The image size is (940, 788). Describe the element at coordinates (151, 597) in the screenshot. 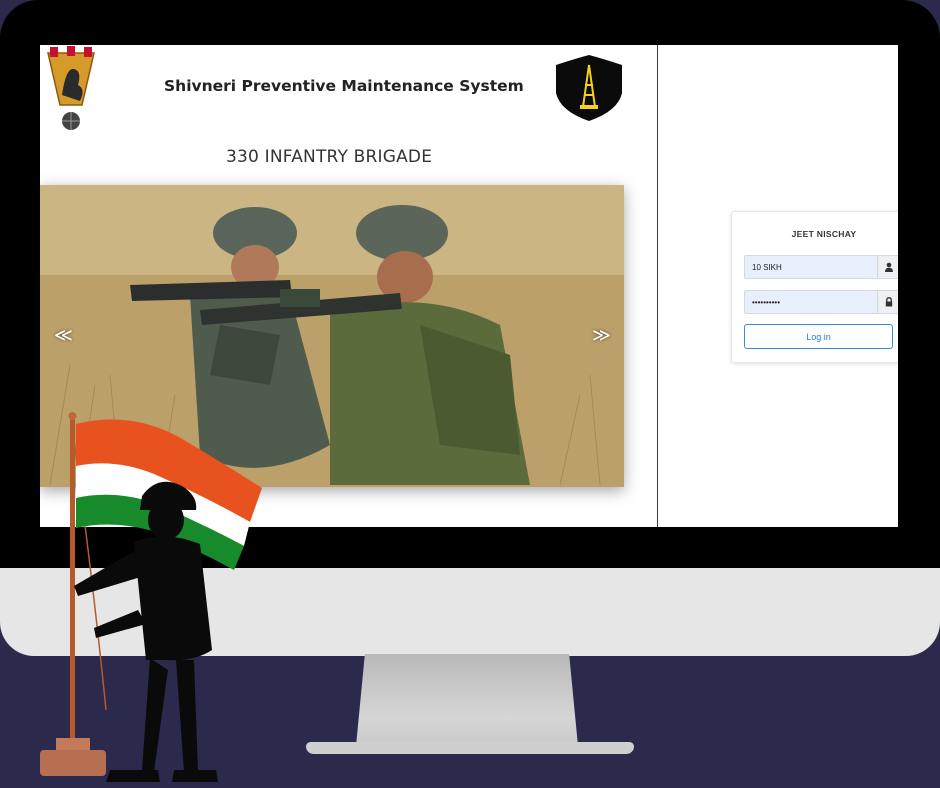

I see `soldier-flag-illustration` at that location.